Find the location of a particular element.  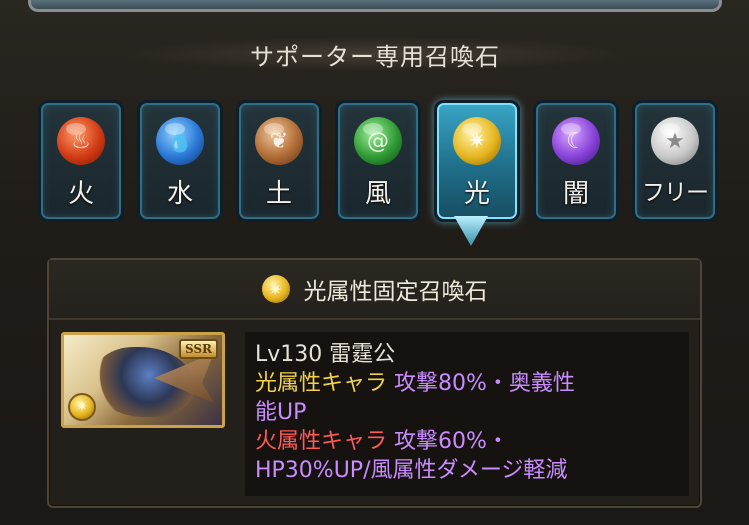

aura-effect-light: 攻撃80%・奥義性 is located at coordinates (484, 383).